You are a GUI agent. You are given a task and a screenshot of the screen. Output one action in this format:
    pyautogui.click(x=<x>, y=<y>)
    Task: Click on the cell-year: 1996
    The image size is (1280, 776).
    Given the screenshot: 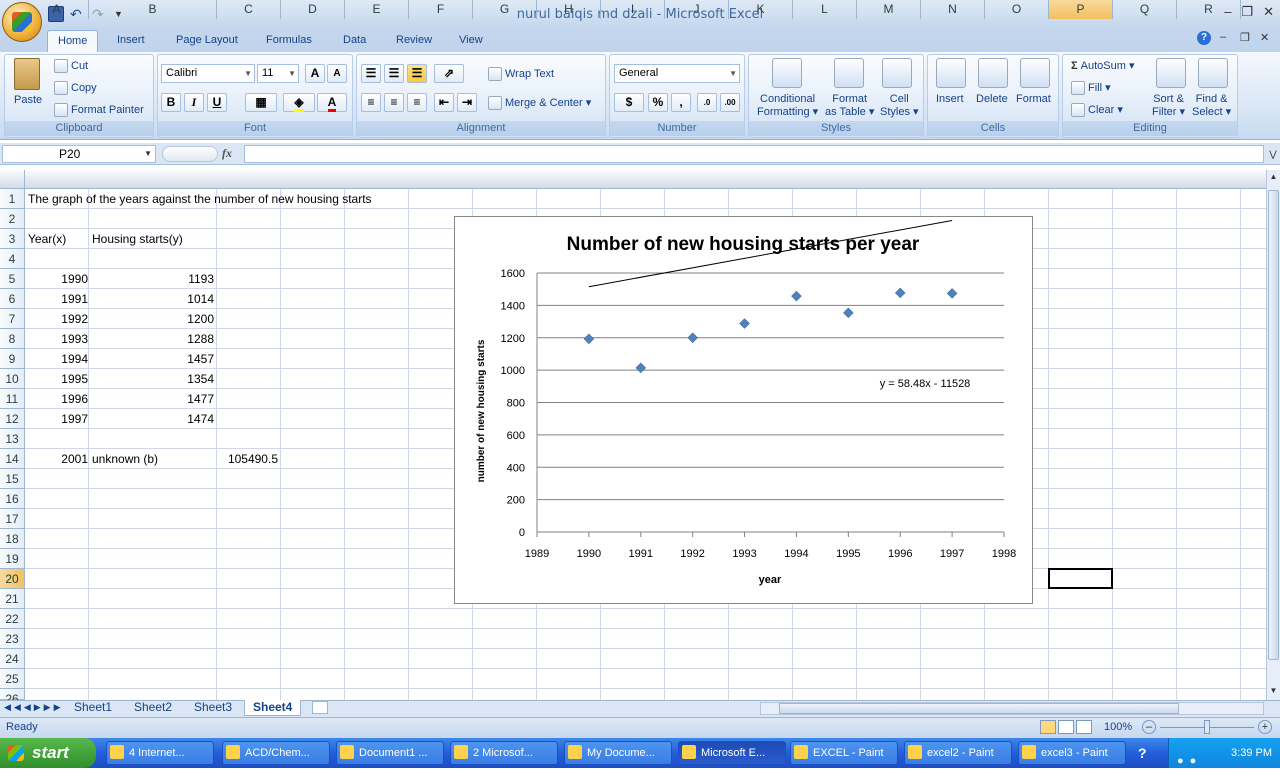 What is the action you would take?
    pyautogui.click(x=57, y=399)
    